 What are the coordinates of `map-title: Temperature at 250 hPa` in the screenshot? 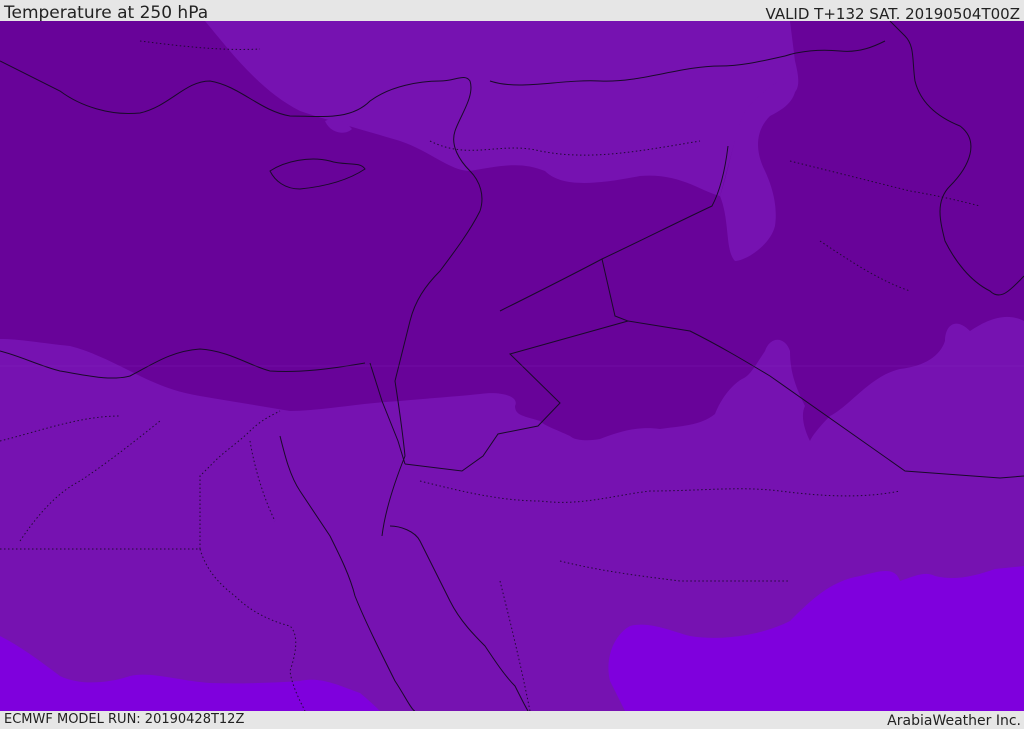 It's located at (106, 13).